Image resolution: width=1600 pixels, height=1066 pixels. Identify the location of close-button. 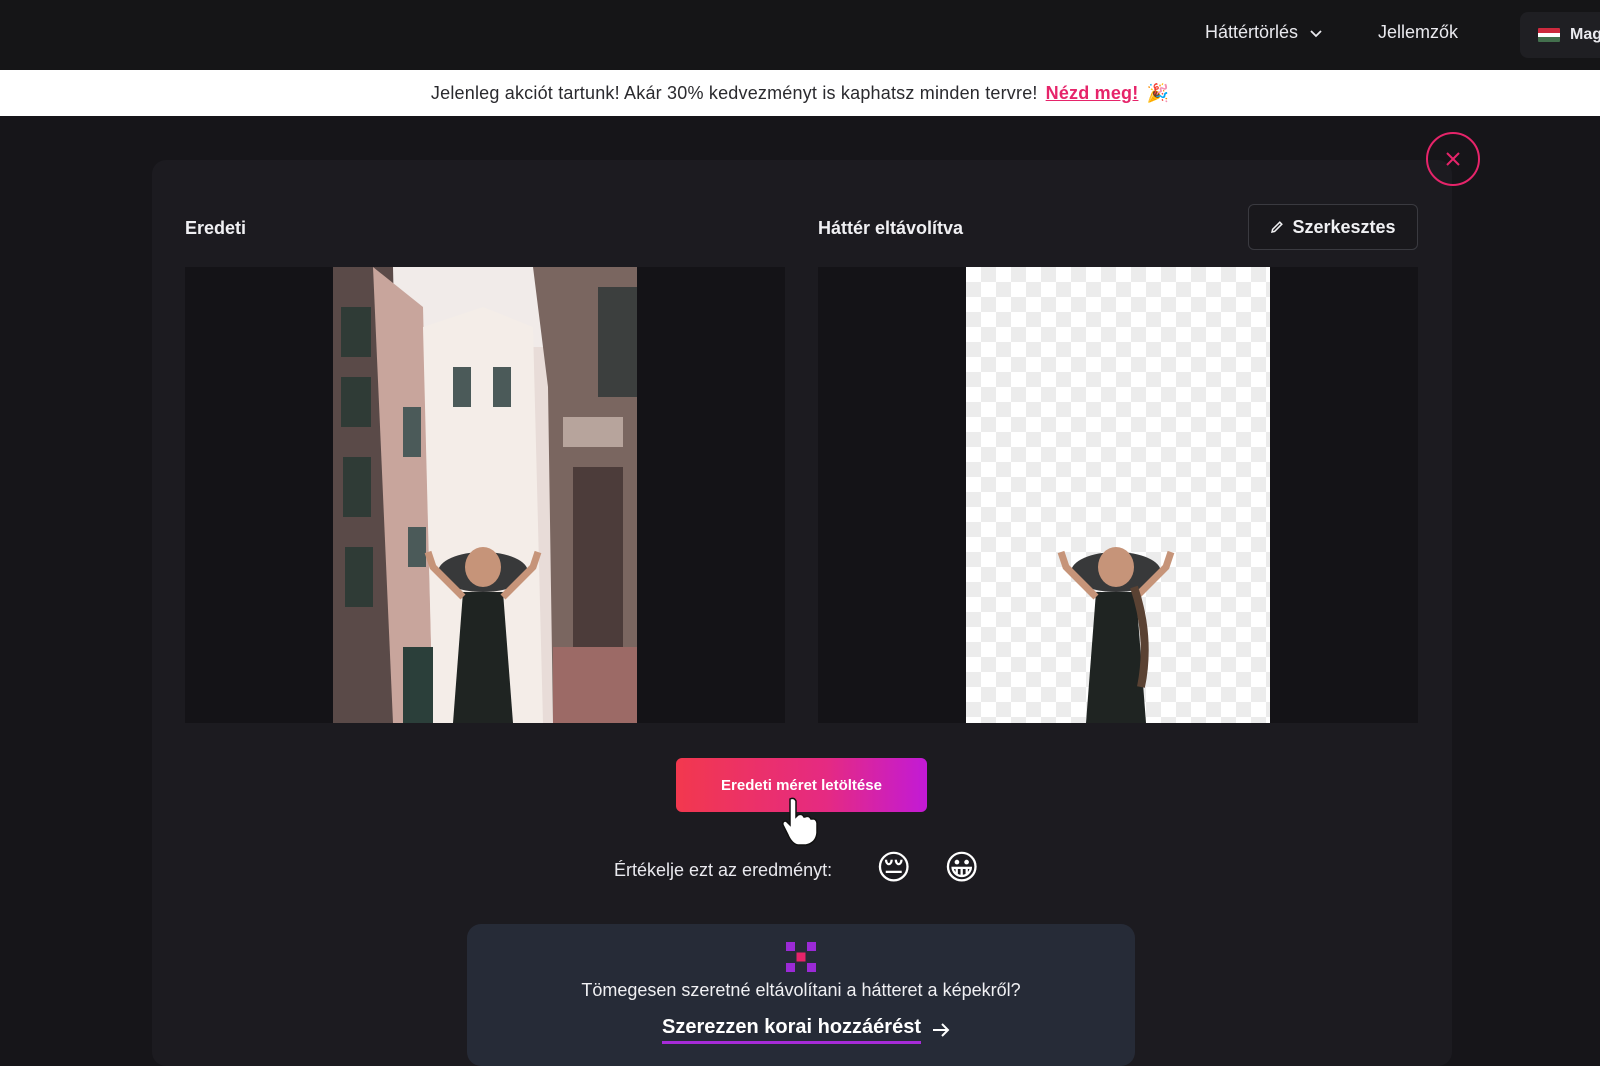
(1453, 159).